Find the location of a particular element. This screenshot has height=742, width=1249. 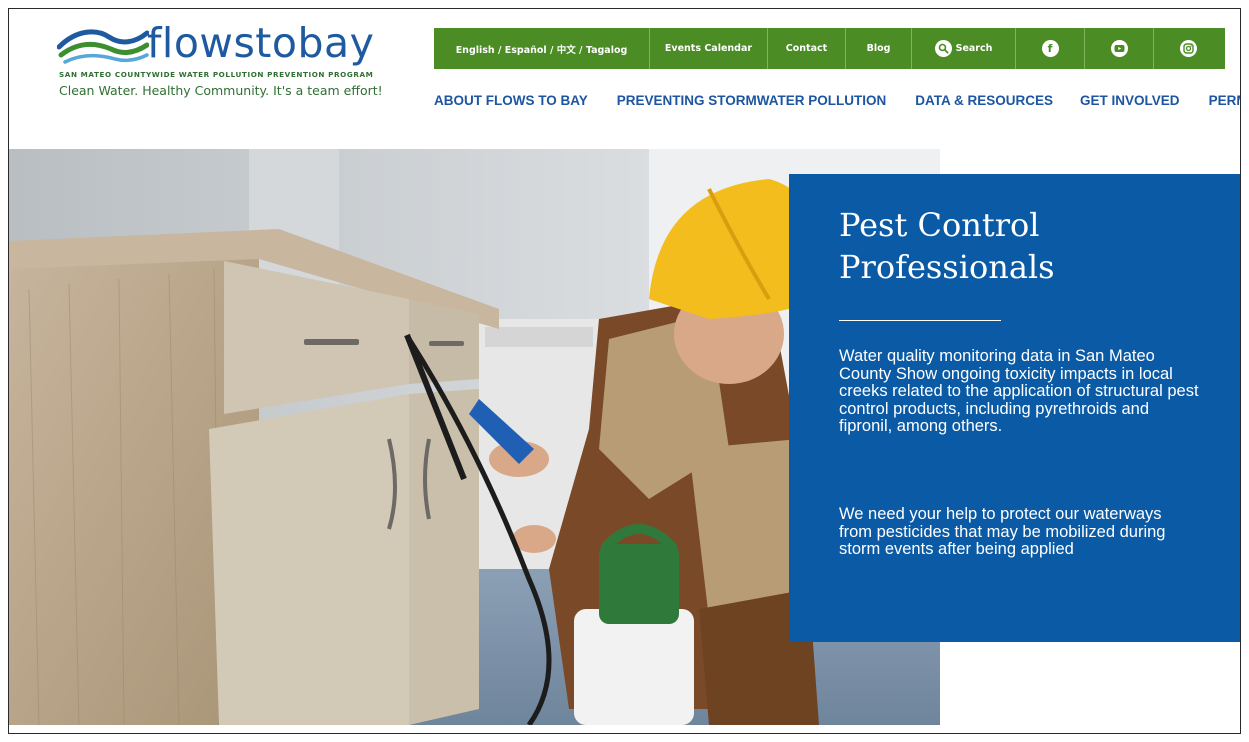

search-button: Search is located at coordinates (964, 48).